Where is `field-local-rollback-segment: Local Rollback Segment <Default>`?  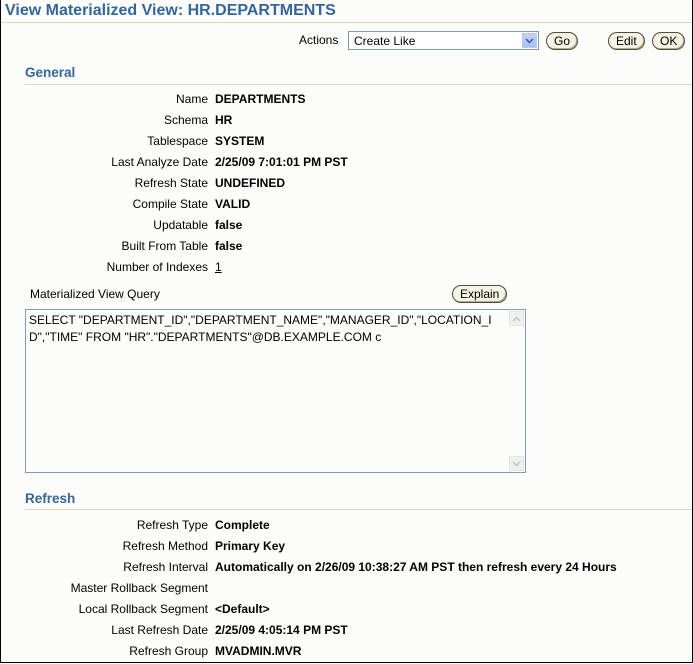
field-local-rollback-segment: Local Rollback Segment <Default> is located at coordinates (346, 612).